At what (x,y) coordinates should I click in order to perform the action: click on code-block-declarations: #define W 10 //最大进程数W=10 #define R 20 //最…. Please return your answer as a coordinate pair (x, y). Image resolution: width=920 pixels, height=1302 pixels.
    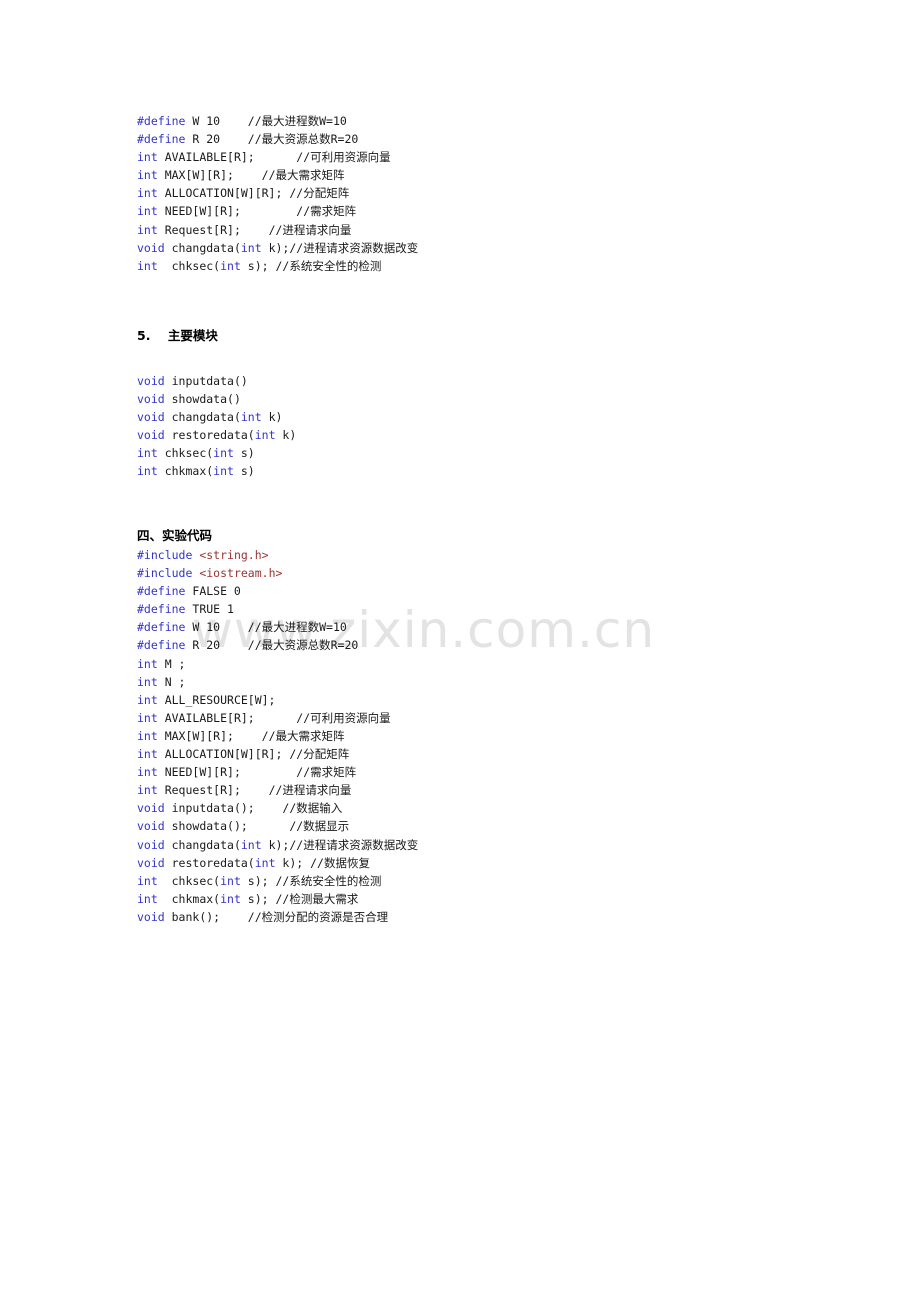
    Looking at the image, I should click on (277, 193).